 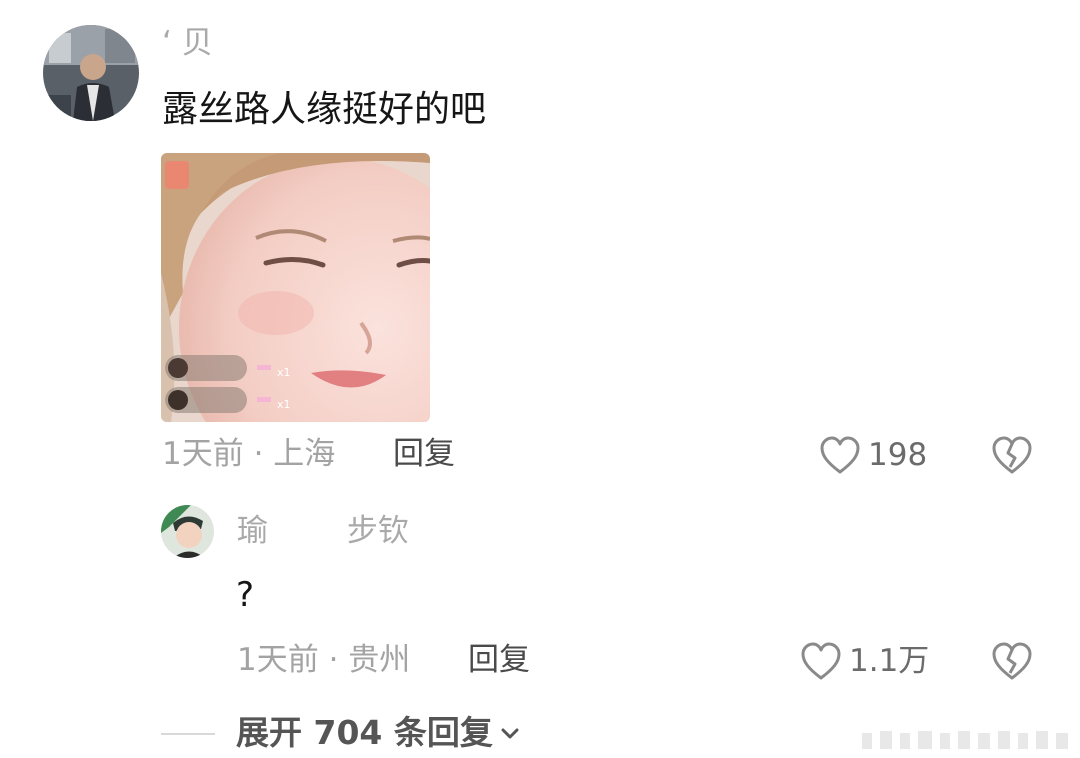 What do you see at coordinates (965, 740) in the screenshot?
I see `watermark` at bounding box center [965, 740].